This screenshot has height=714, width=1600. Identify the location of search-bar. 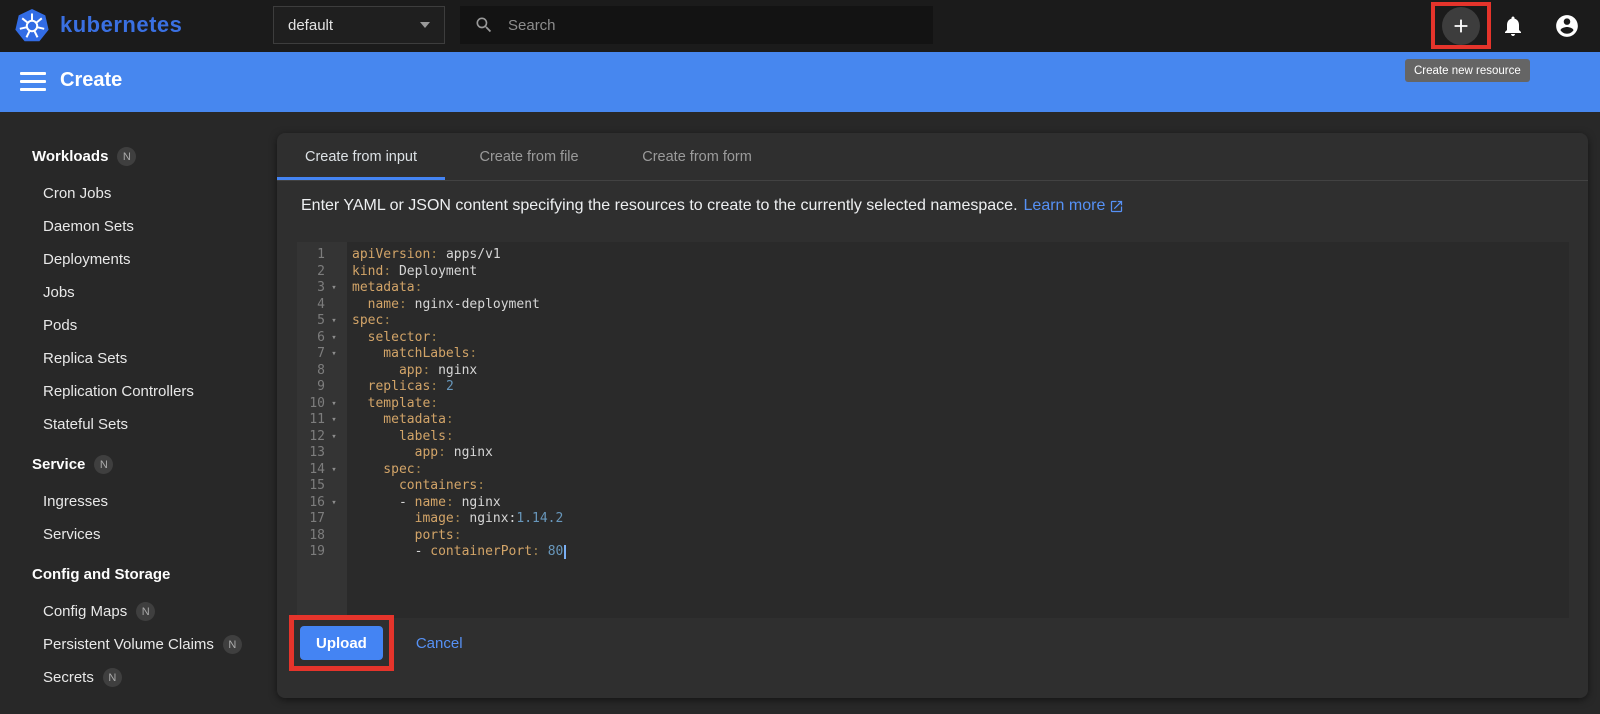
(696, 25).